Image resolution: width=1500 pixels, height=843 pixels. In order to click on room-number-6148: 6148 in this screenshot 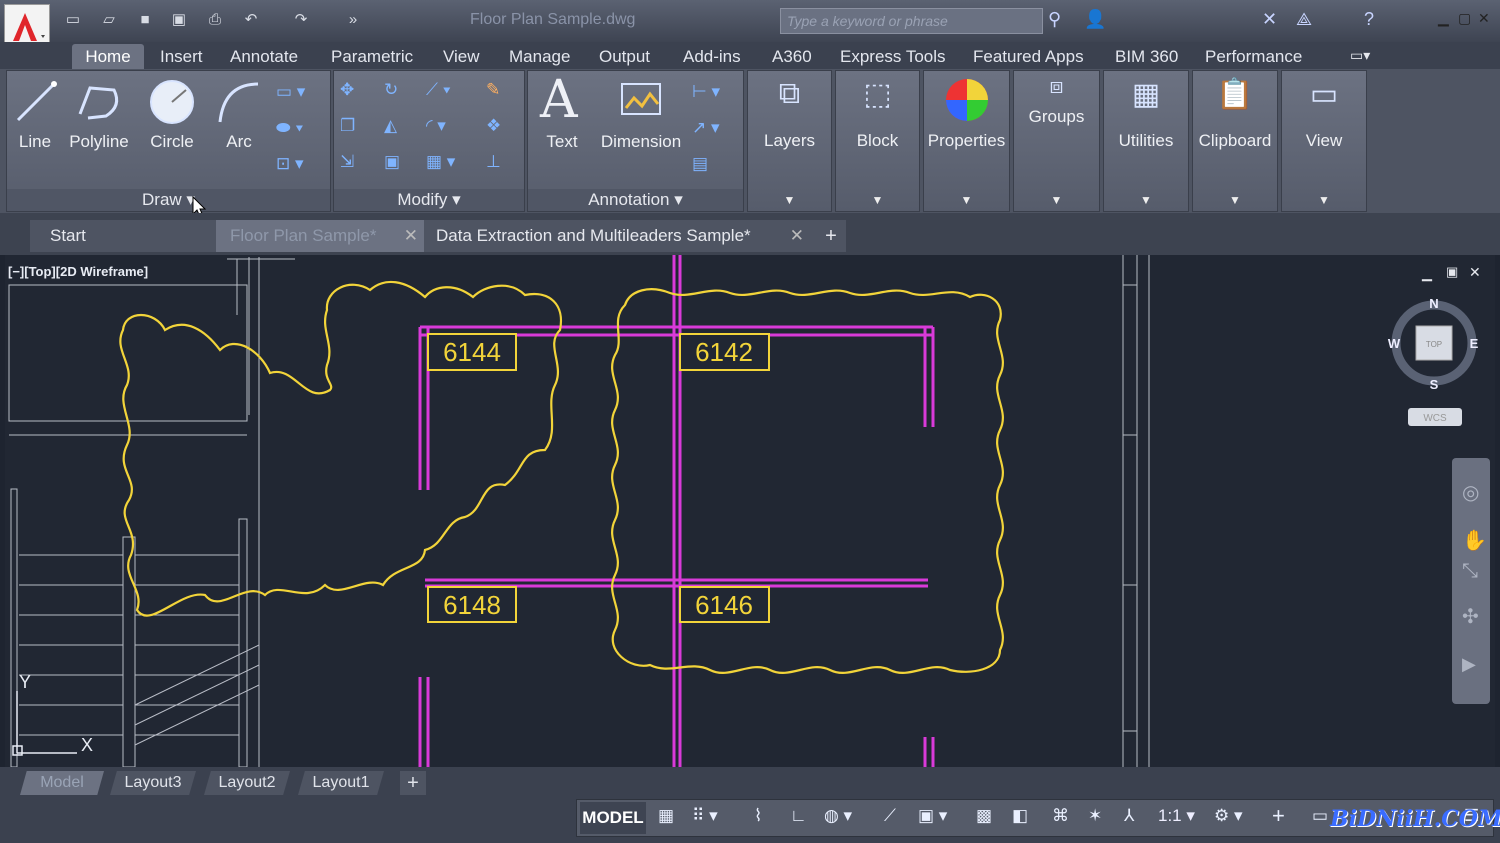, I will do `click(472, 605)`.